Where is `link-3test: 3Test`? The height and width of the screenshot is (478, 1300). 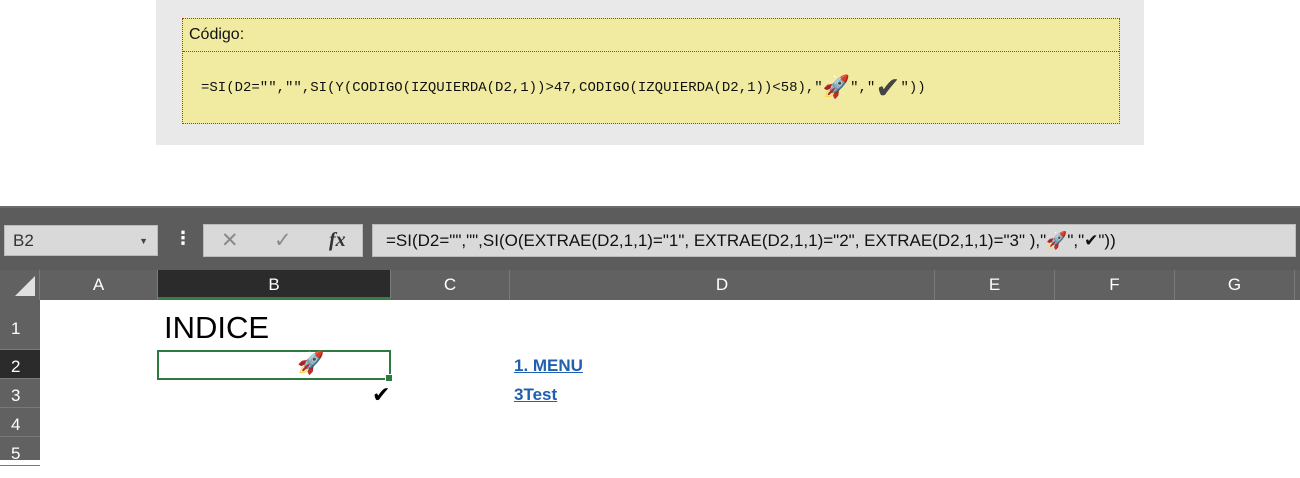 link-3test: 3Test is located at coordinates (535, 395).